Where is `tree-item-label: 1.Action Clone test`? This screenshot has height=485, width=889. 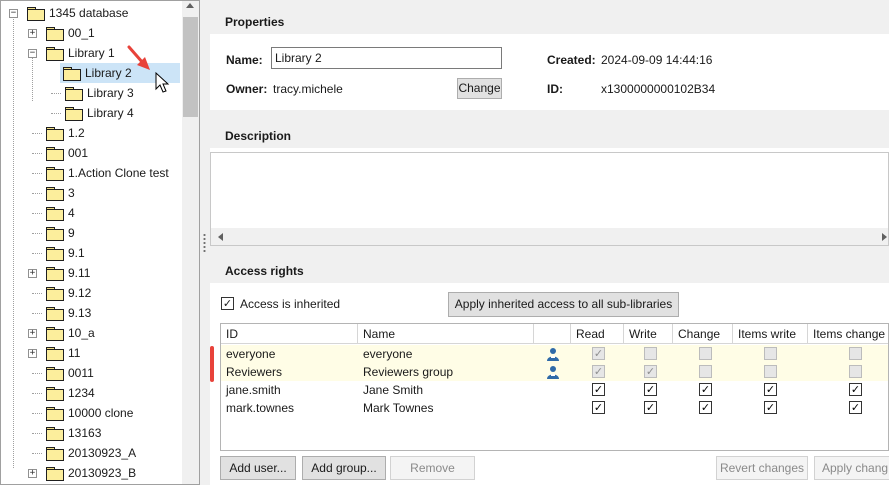
tree-item-label: 1.Action Clone test is located at coordinates (118, 173).